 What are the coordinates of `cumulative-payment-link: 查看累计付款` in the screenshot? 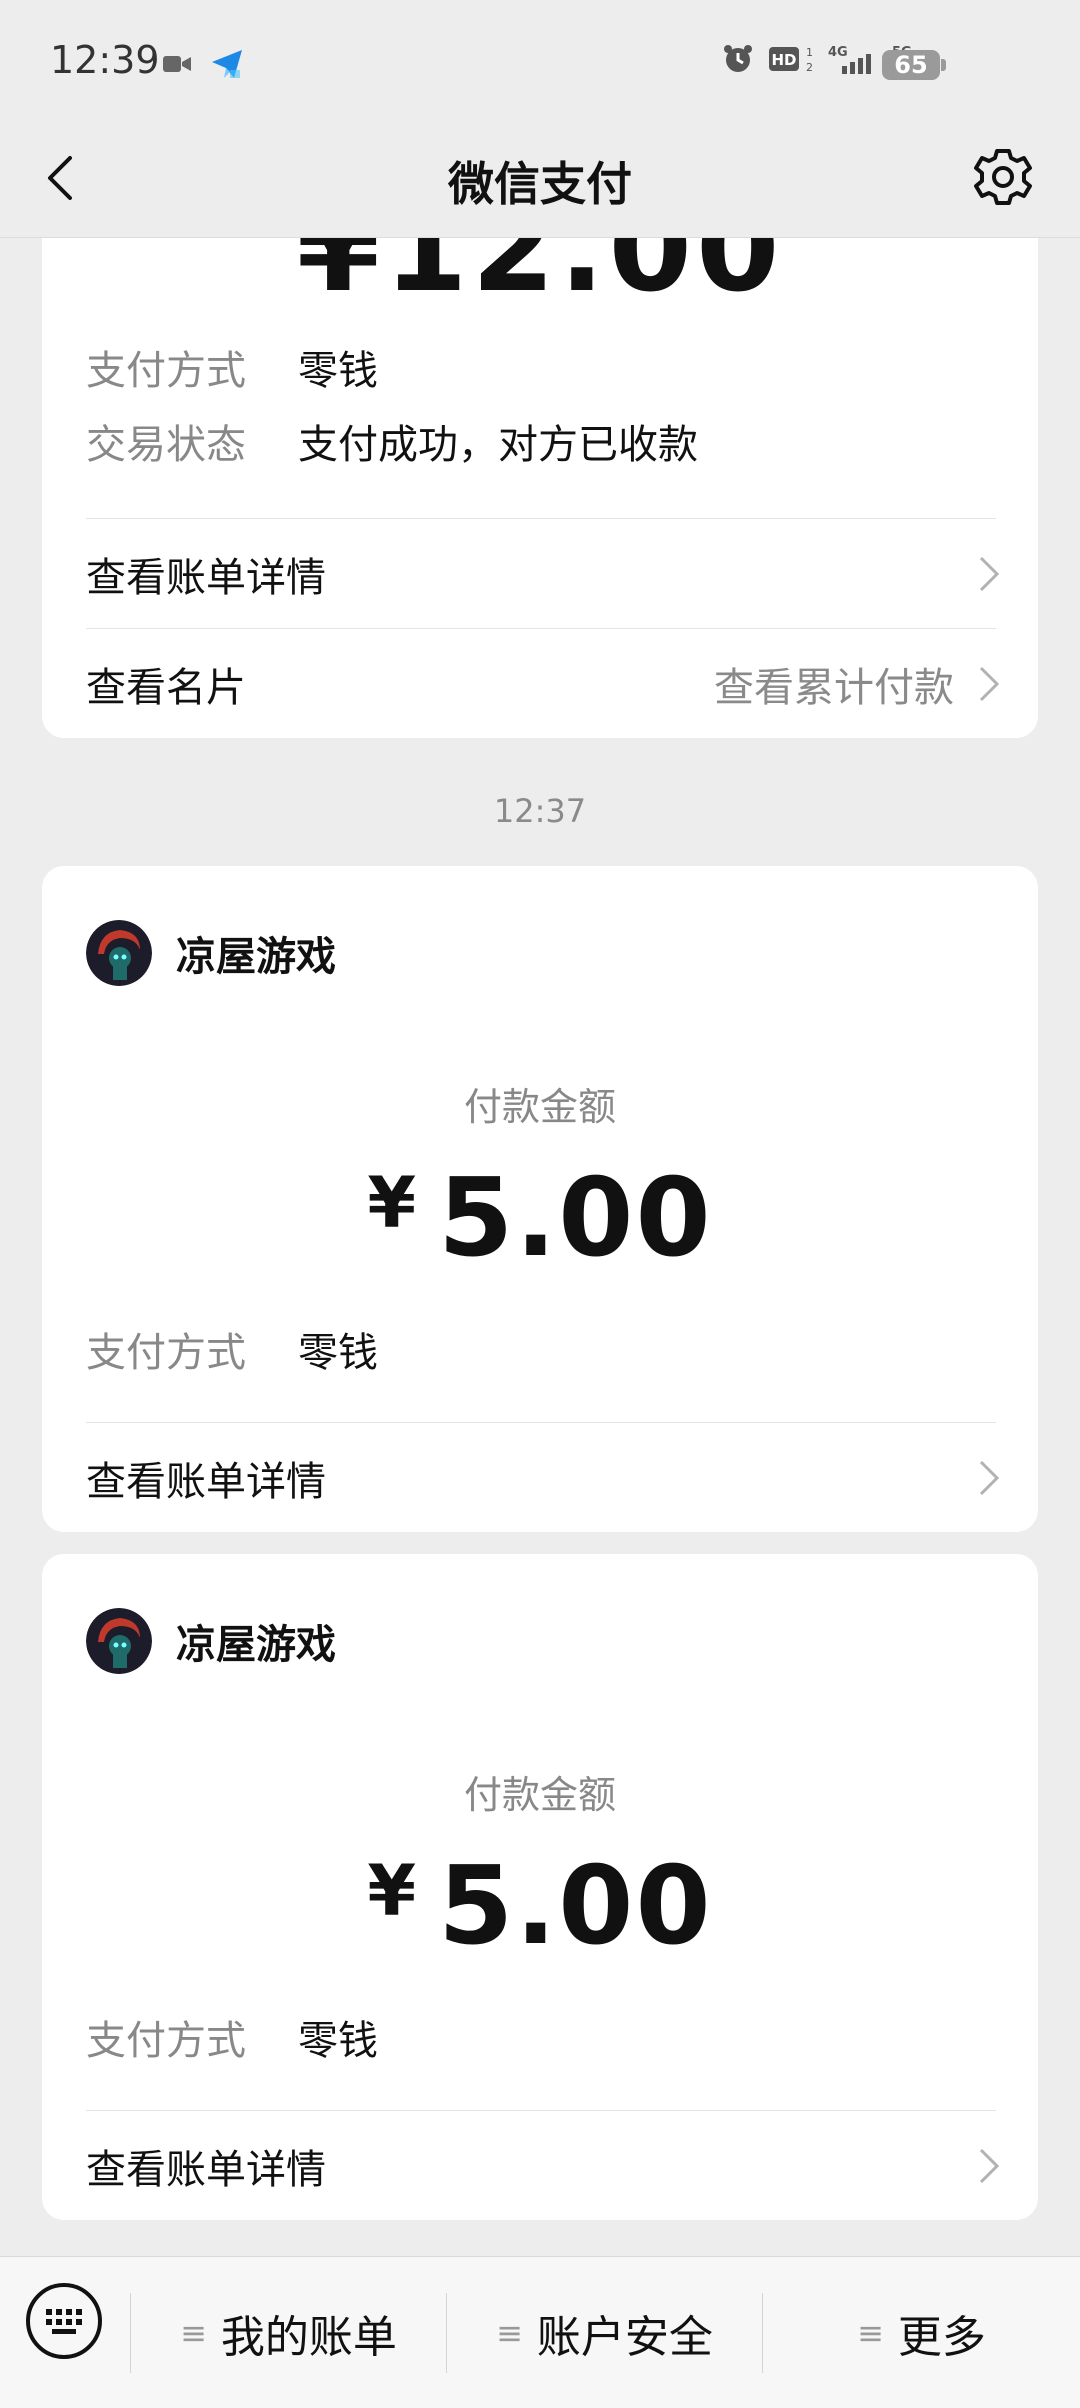 It's located at (857, 684).